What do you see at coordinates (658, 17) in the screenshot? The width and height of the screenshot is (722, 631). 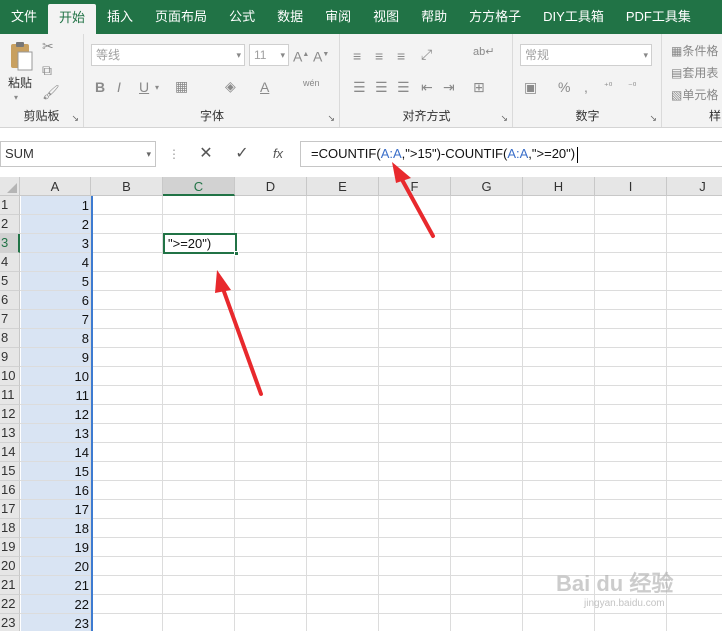 I see `tab-11: PDF工具集` at bounding box center [658, 17].